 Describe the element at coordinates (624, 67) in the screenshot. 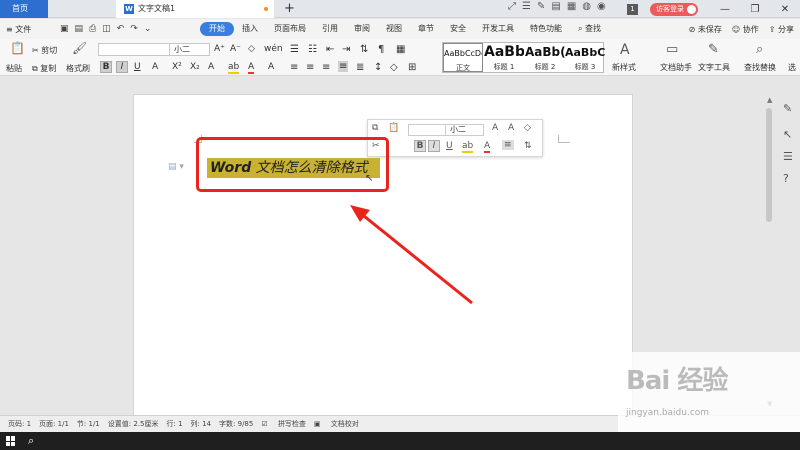

I see `new-style-button: 新样式` at that location.